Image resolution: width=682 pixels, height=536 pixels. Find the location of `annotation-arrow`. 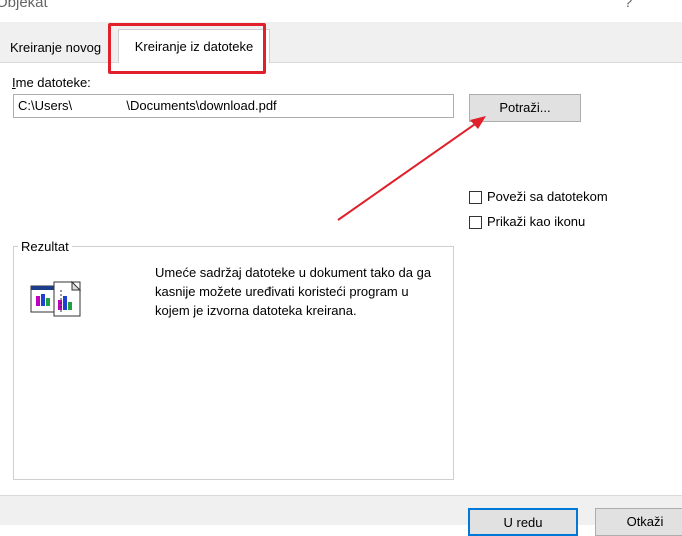

annotation-arrow is located at coordinates (411, 168).